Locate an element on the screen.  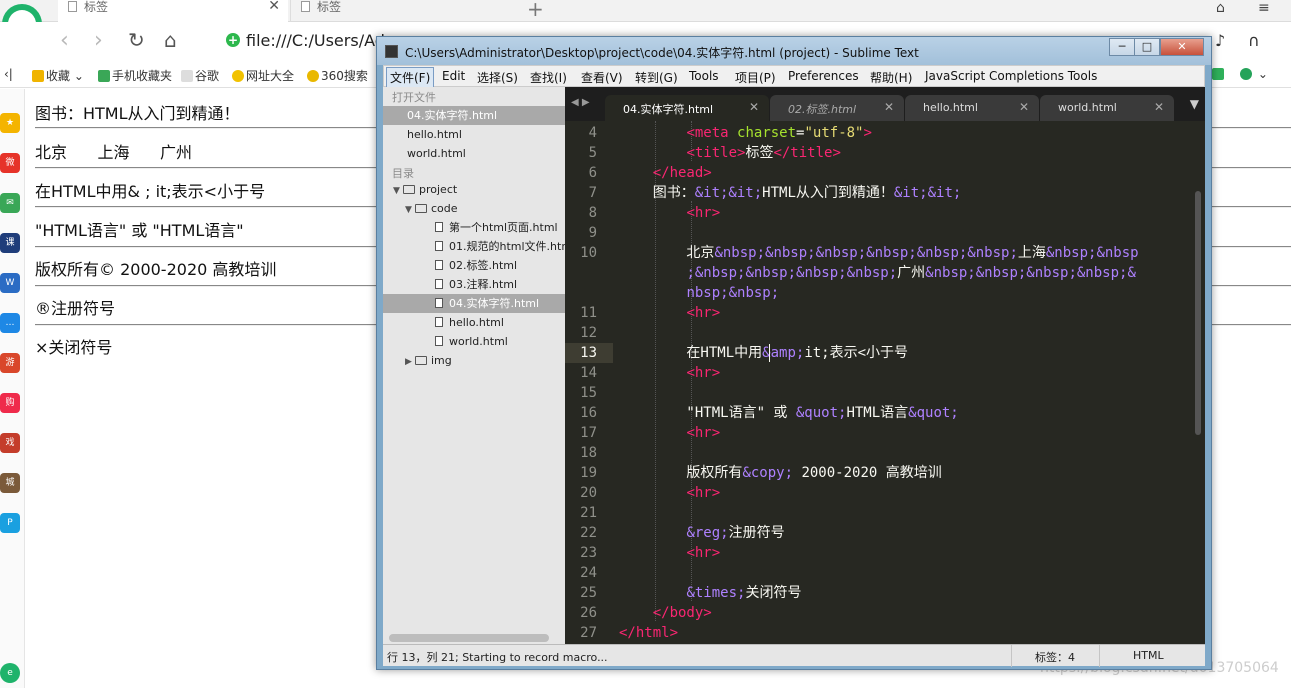
extension-icon is located at coordinates (1219, 74).